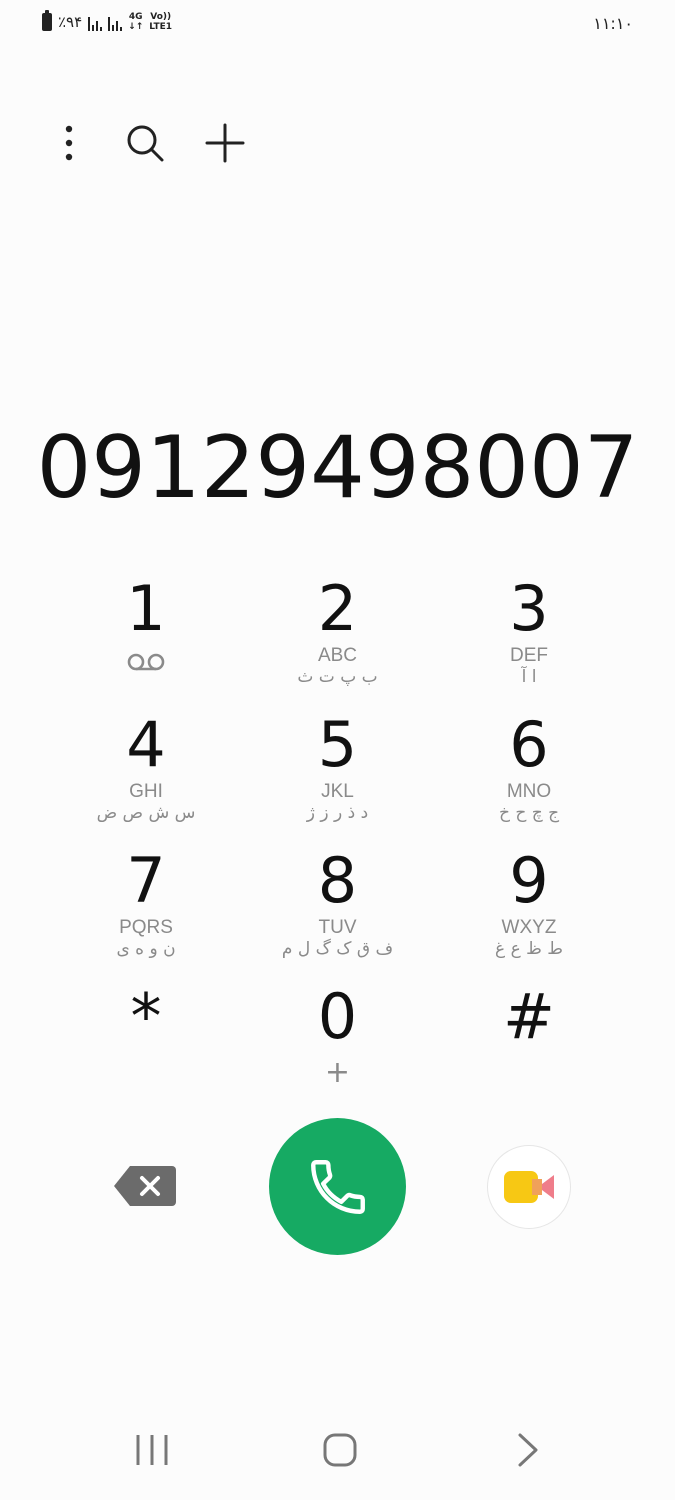 The width and height of the screenshot is (675, 1500). I want to click on key-0: 0 +, so click(337, 1048).